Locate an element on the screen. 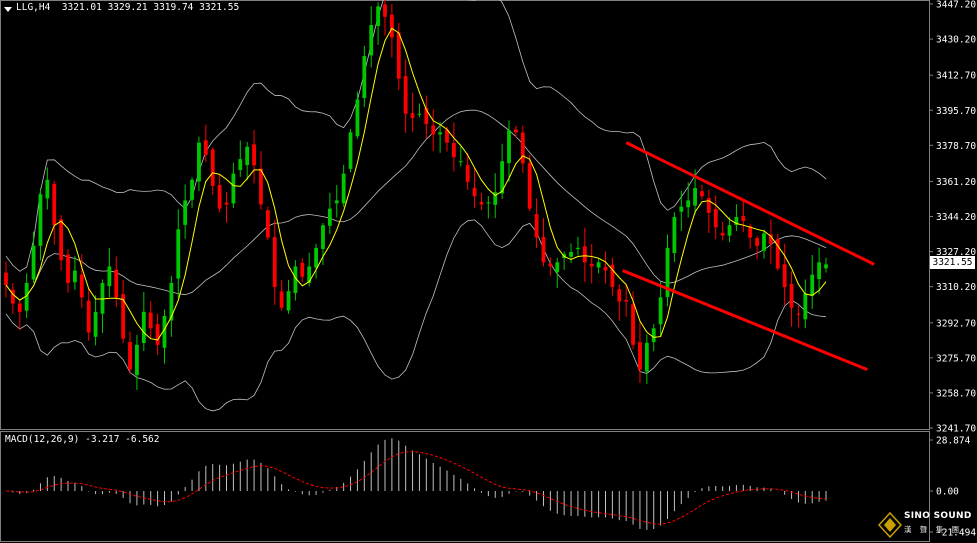 The width and height of the screenshot is (977, 543). price-tick-label: 3241.70 is located at coordinates (956, 429).